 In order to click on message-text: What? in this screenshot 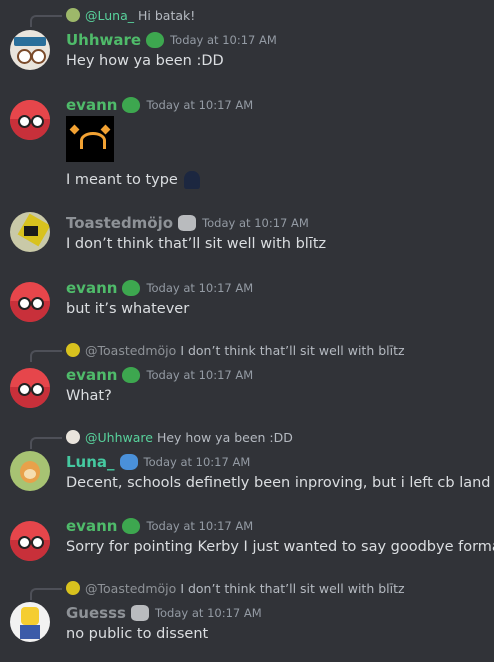, I will do `click(89, 396)`.